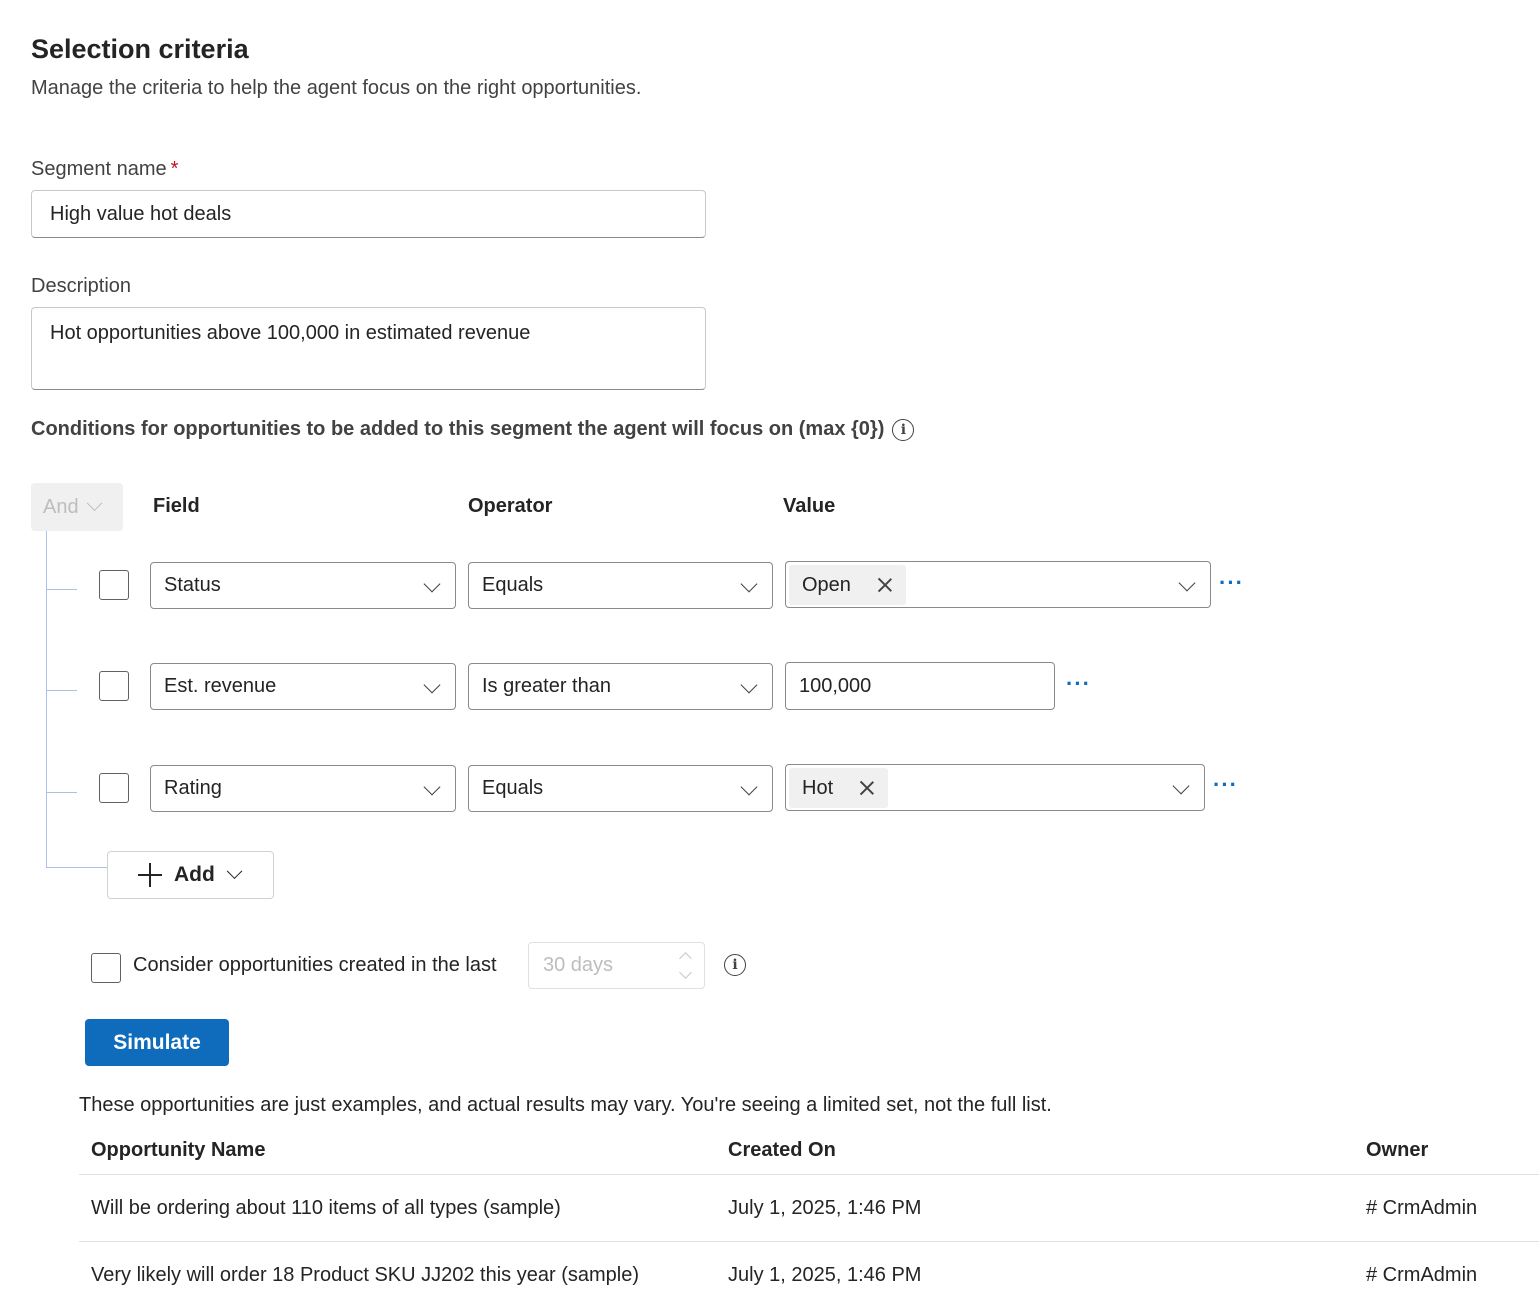  Describe the element at coordinates (510, 506) in the screenshot. I see `column-header-operator: Operator` at that location.